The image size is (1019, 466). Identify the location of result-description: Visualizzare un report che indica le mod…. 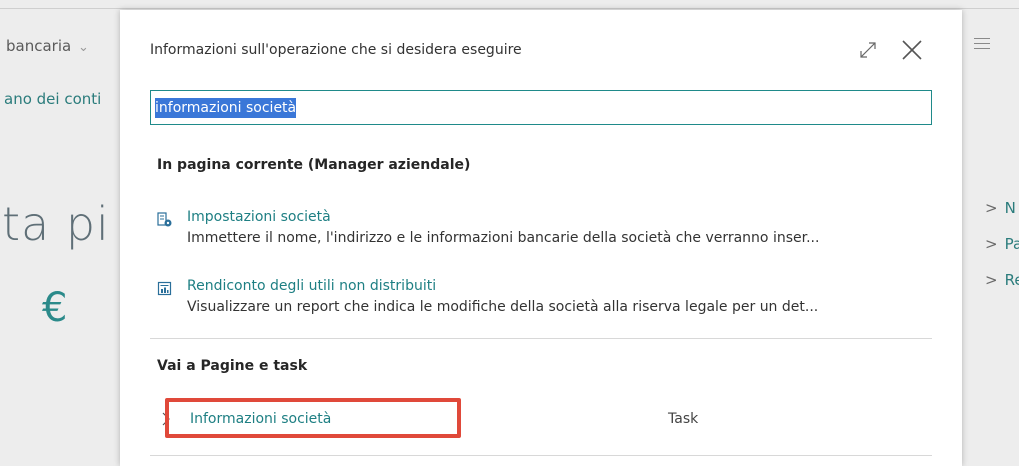
(503, 307).